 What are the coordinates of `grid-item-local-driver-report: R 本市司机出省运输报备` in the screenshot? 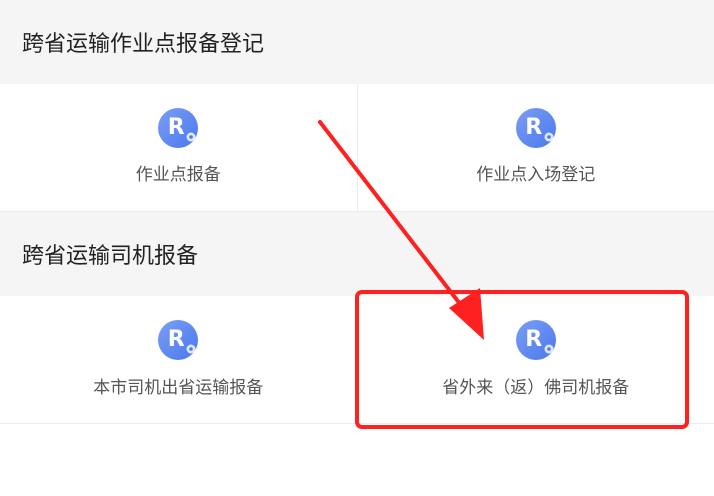 It's located at (178, 359).